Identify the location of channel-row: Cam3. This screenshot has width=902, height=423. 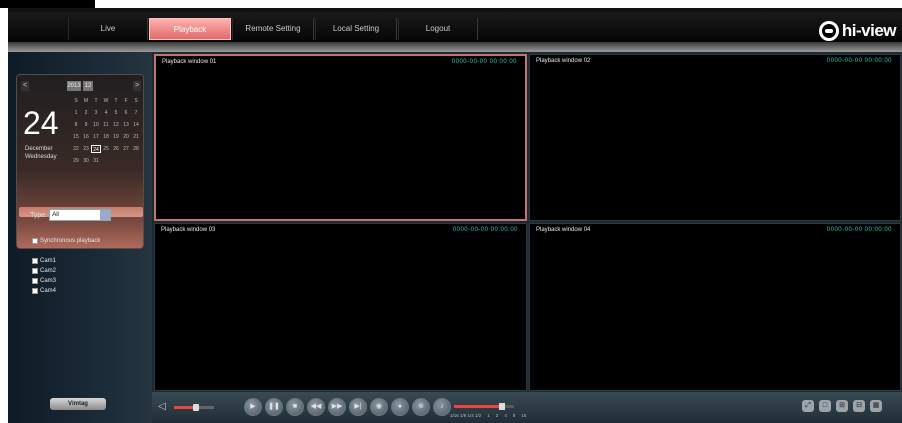
(44, 281).